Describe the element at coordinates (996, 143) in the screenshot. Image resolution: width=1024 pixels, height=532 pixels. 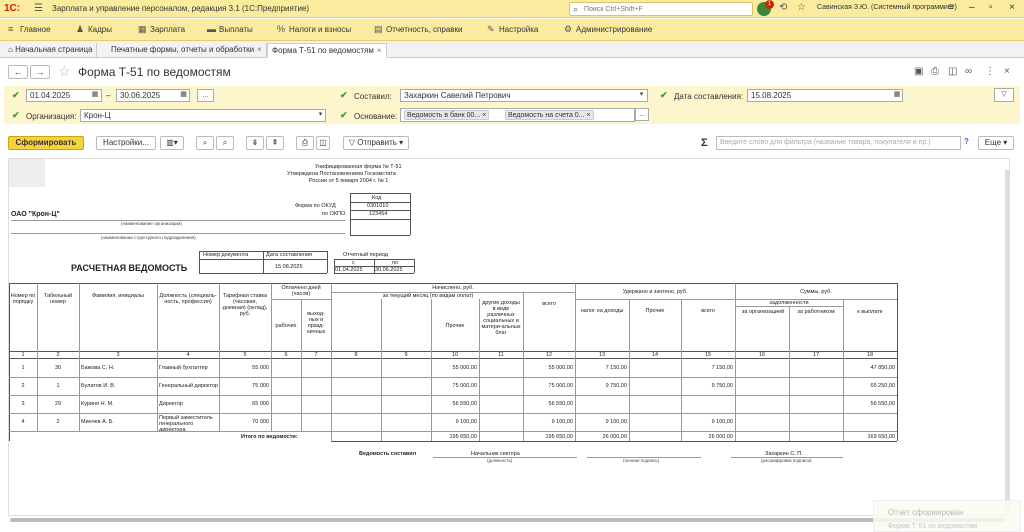
I see `more-button: Еще ▾` at that location.